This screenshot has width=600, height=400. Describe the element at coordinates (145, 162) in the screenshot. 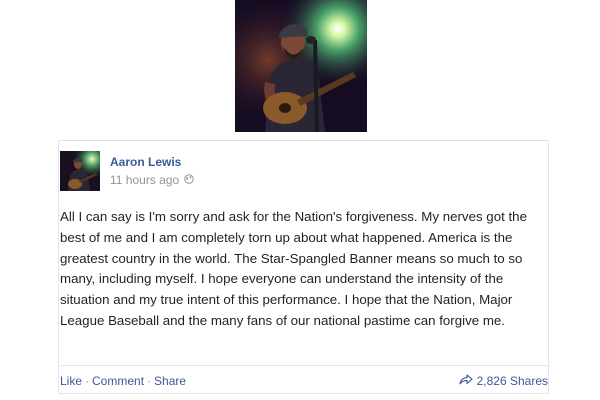

I see `author-name-link: Aaron Lewis` at that location.